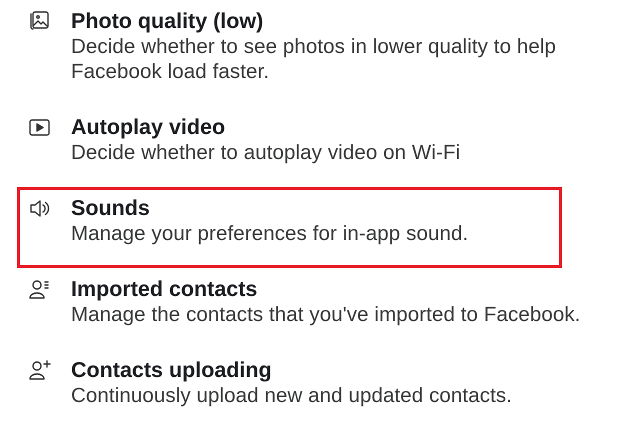  What do you see at coordinates (315, 208) in the screenshot?
I see `setting-title: Sounds` at bounding box center [315, 208].